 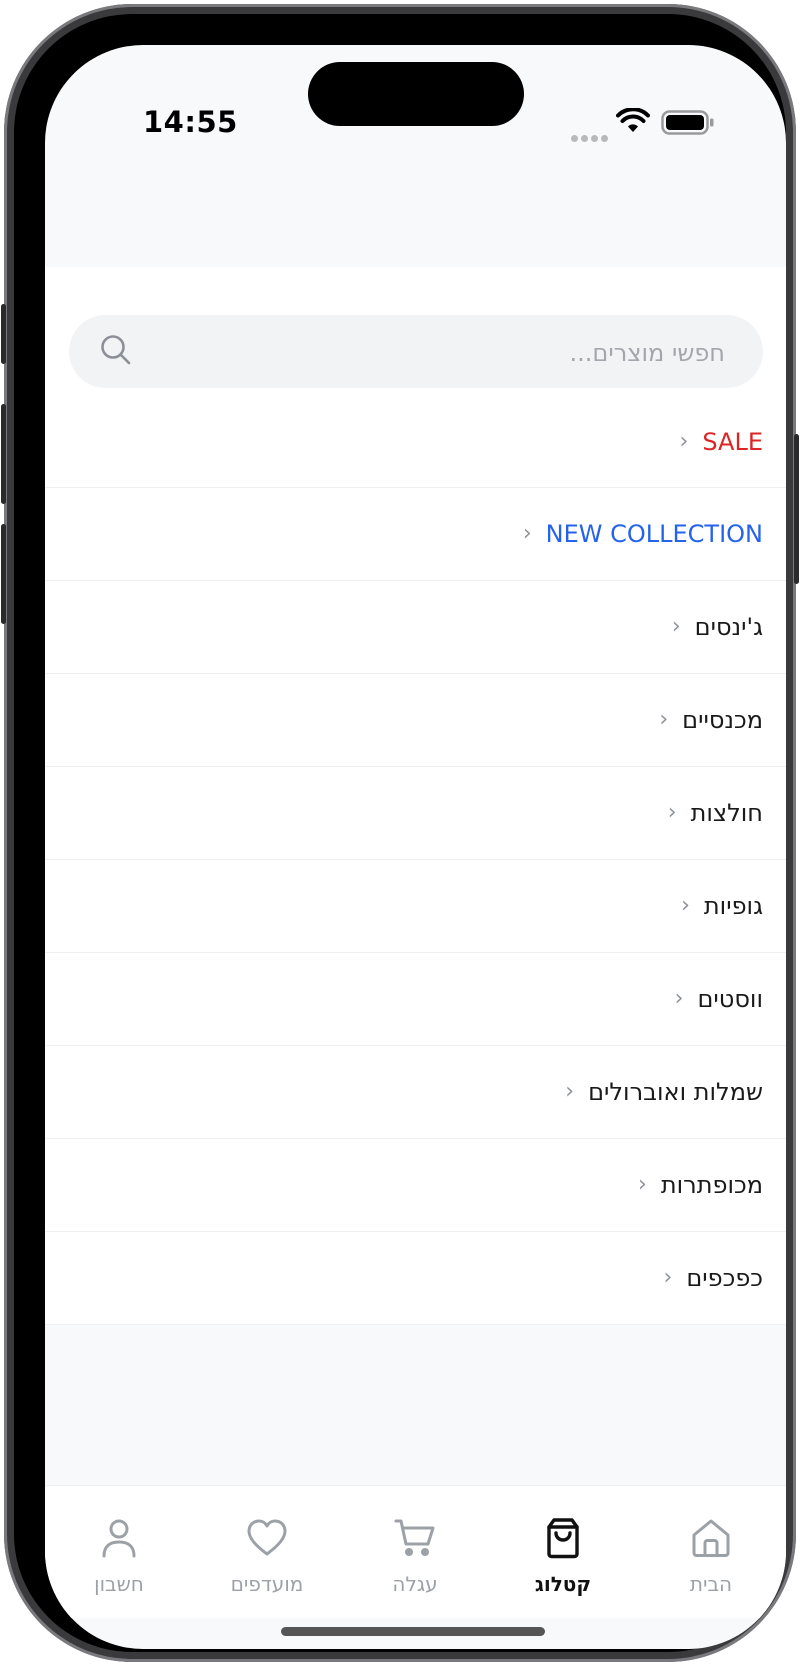 What do you see at coordinates (796, 509) in the screenshot?
I see `power-button` at bounding box center [796, 509].